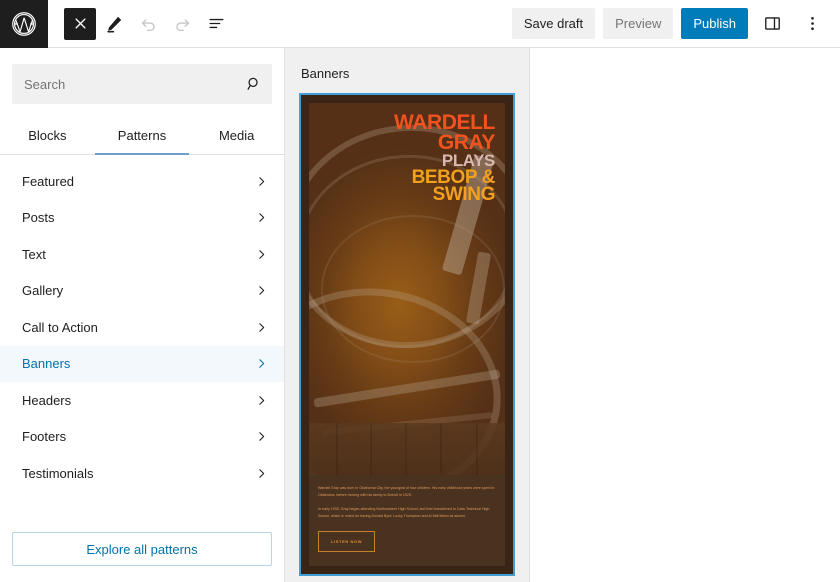 This screenshot has width=840, height=582. What do you see at coordinates (142, 327) in the screenshot?
I see `category-item-call-to-action: Call to Action` at bounding box center [142, 327].